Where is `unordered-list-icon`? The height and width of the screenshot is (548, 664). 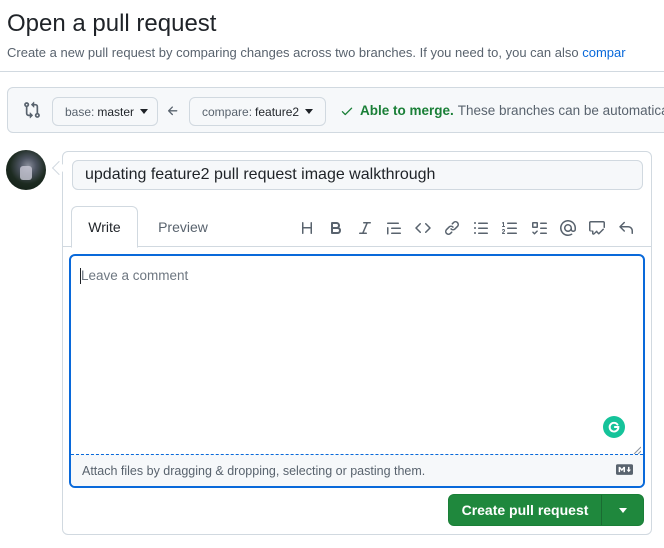
unordered-list-icon is located at coordinates (480, 228).